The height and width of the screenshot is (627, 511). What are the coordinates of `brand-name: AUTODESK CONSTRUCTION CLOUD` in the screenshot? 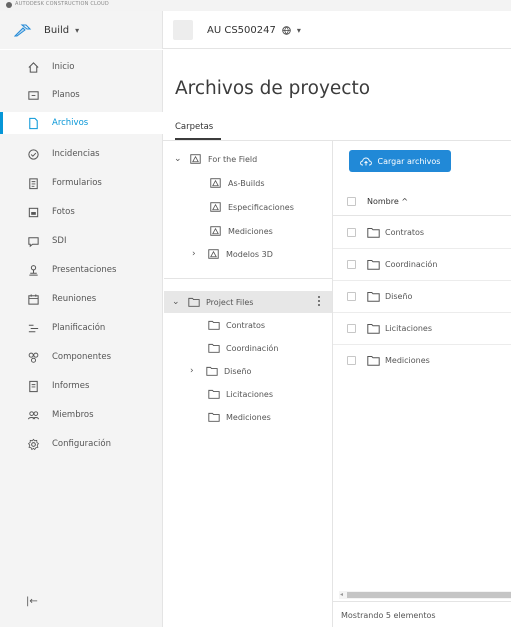 It's located at (62, 4).